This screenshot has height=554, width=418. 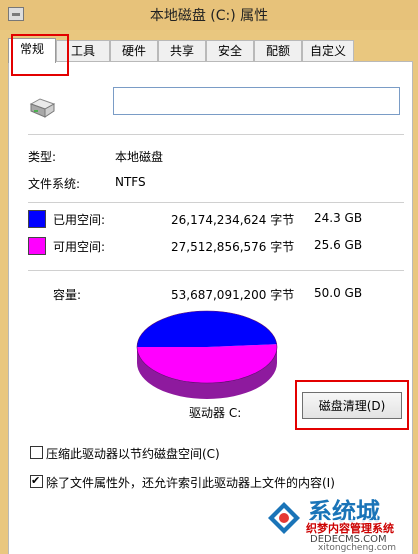 What do you see at coordinates (215, 413) in the screenshot?
I see `drive-letter-label: 驱动器 C:` at bounding box center [215, 413].